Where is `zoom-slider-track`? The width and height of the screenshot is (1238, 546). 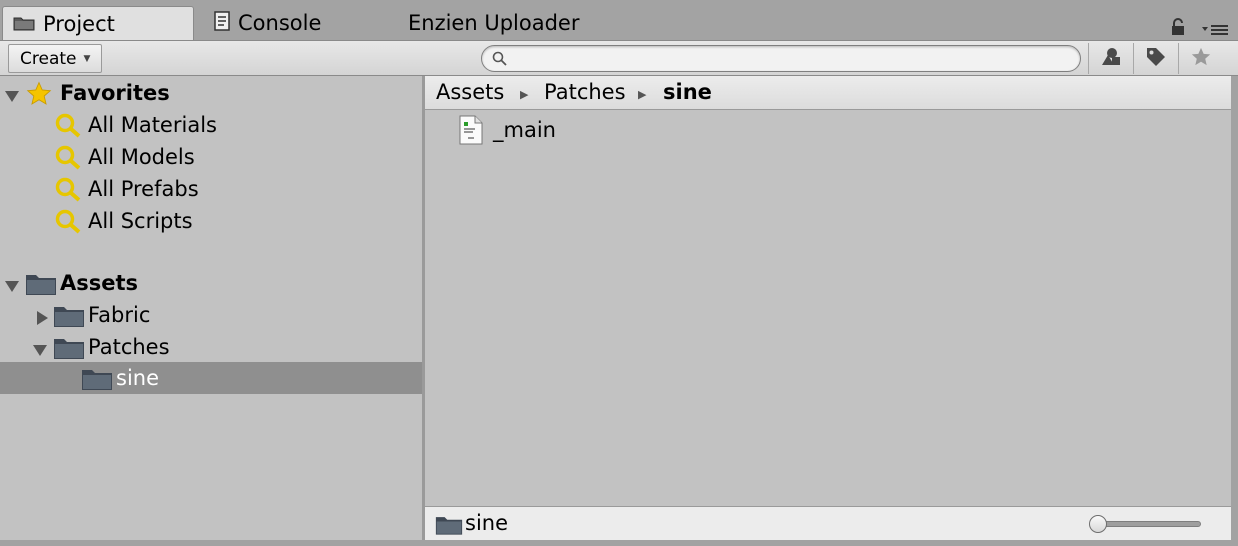 zoom-slider-track is located at coordinates (1147, 524).